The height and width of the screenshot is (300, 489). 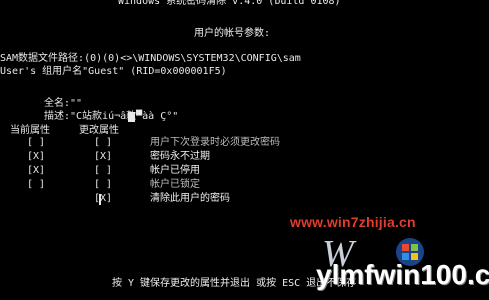 I want to click on attribute-row-password-never-expires: [X] [X] 密码永不过期, so click(x=244, y=157).